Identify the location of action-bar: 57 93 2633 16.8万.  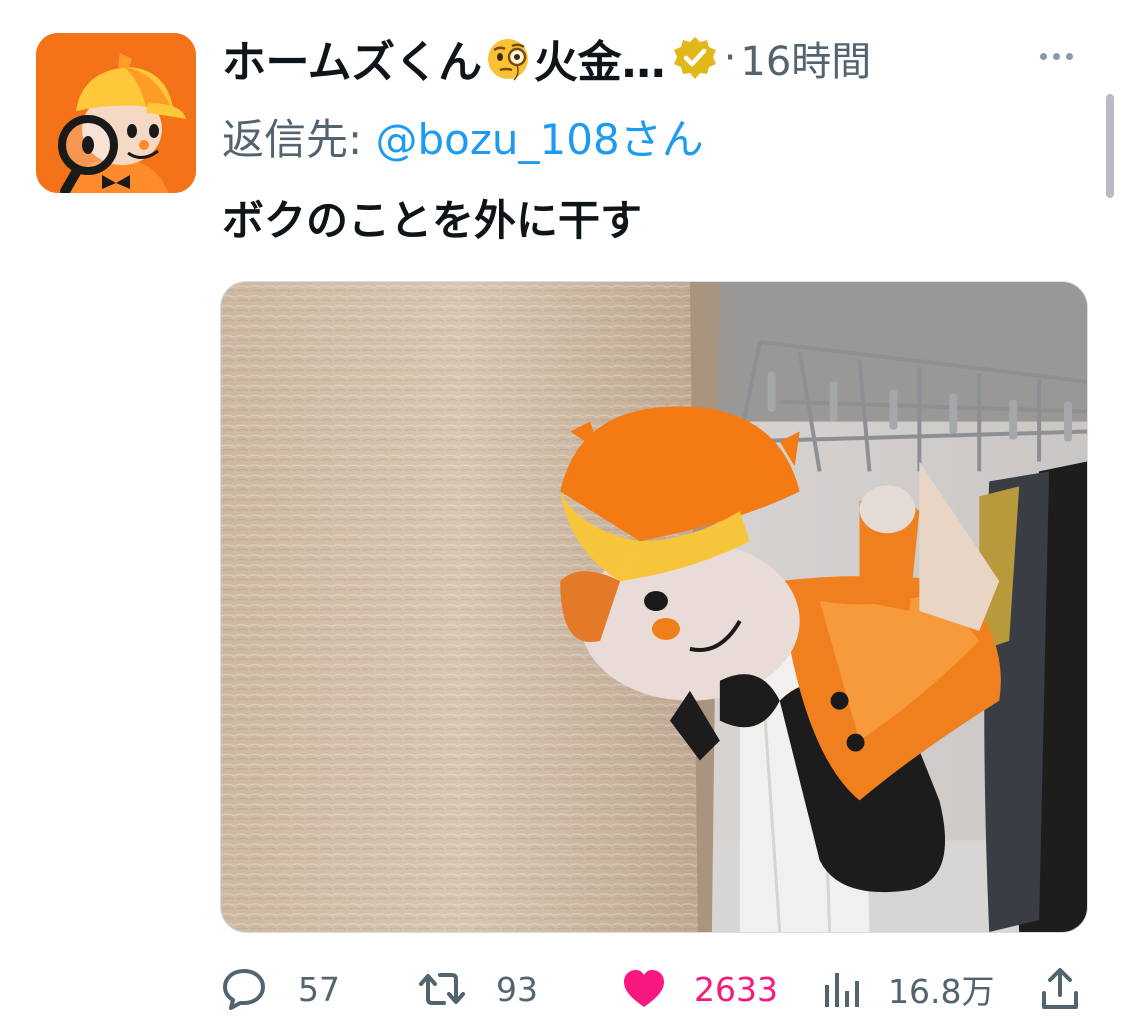
(655, 990).